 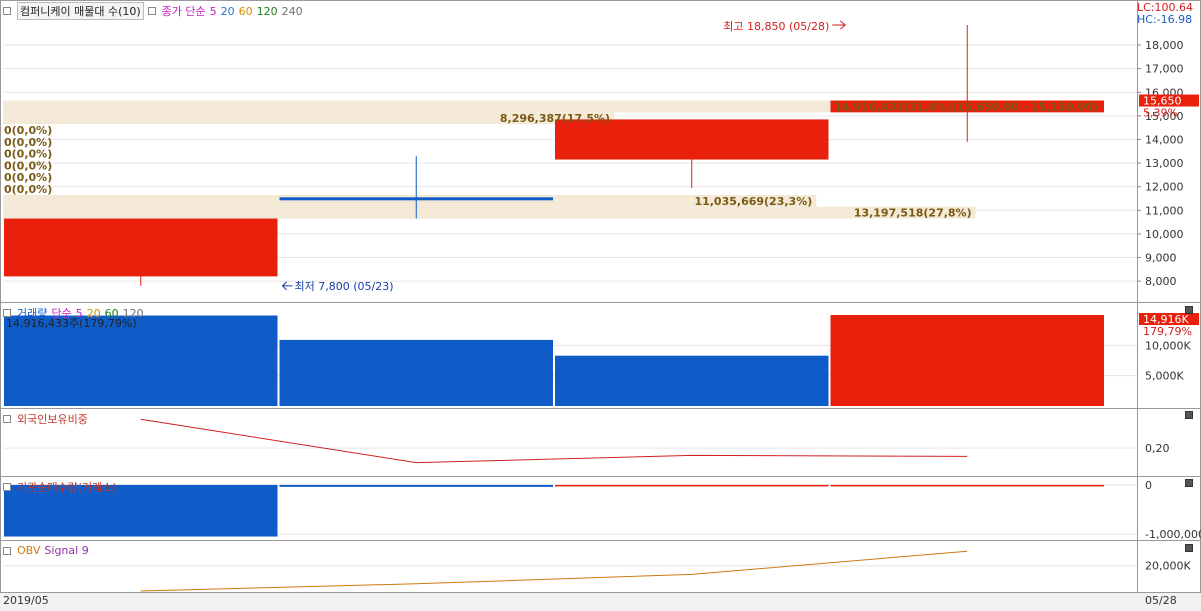 I want to click on price-tick-label: 17,000, so click(x=1164, y=69).